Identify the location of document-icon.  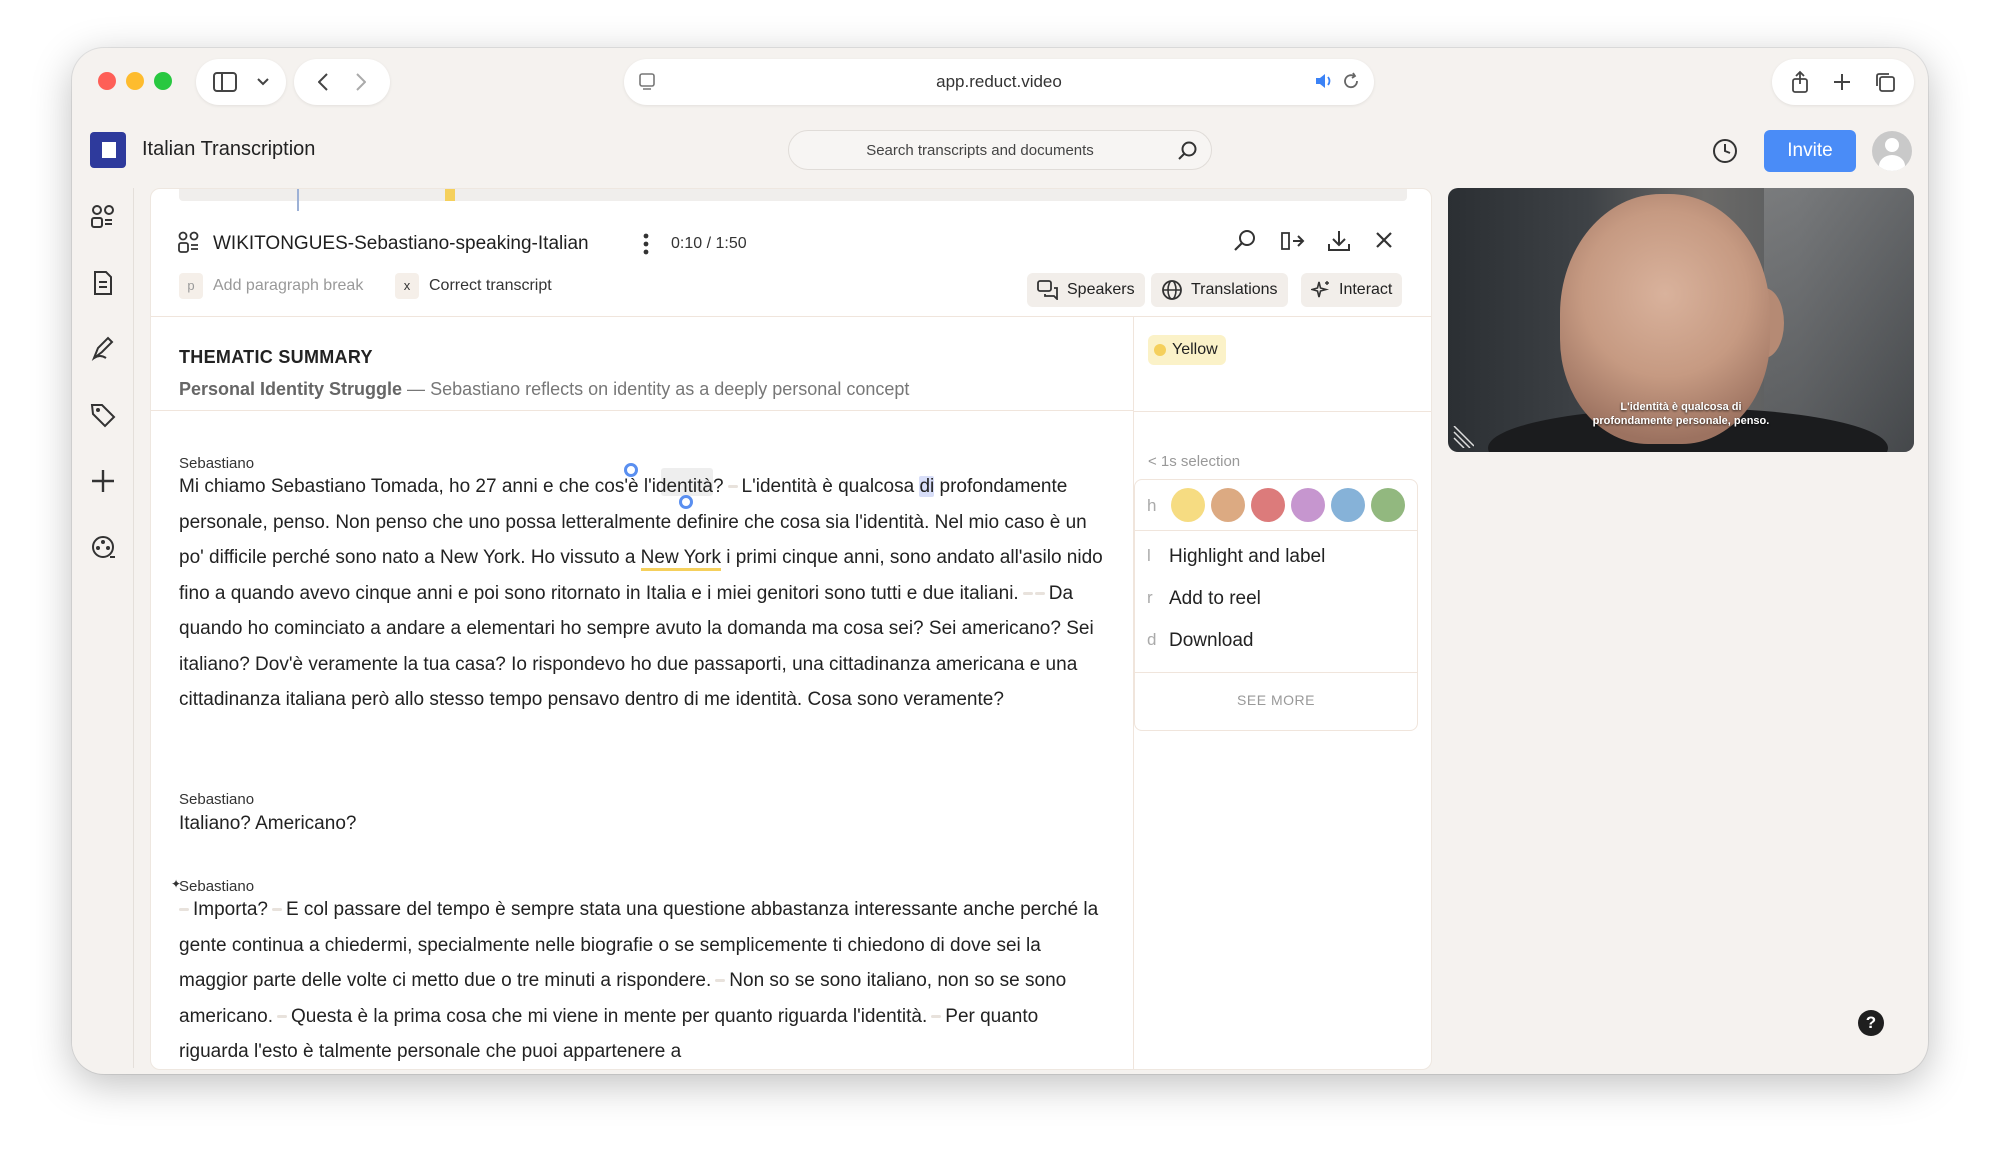
(103, 283).